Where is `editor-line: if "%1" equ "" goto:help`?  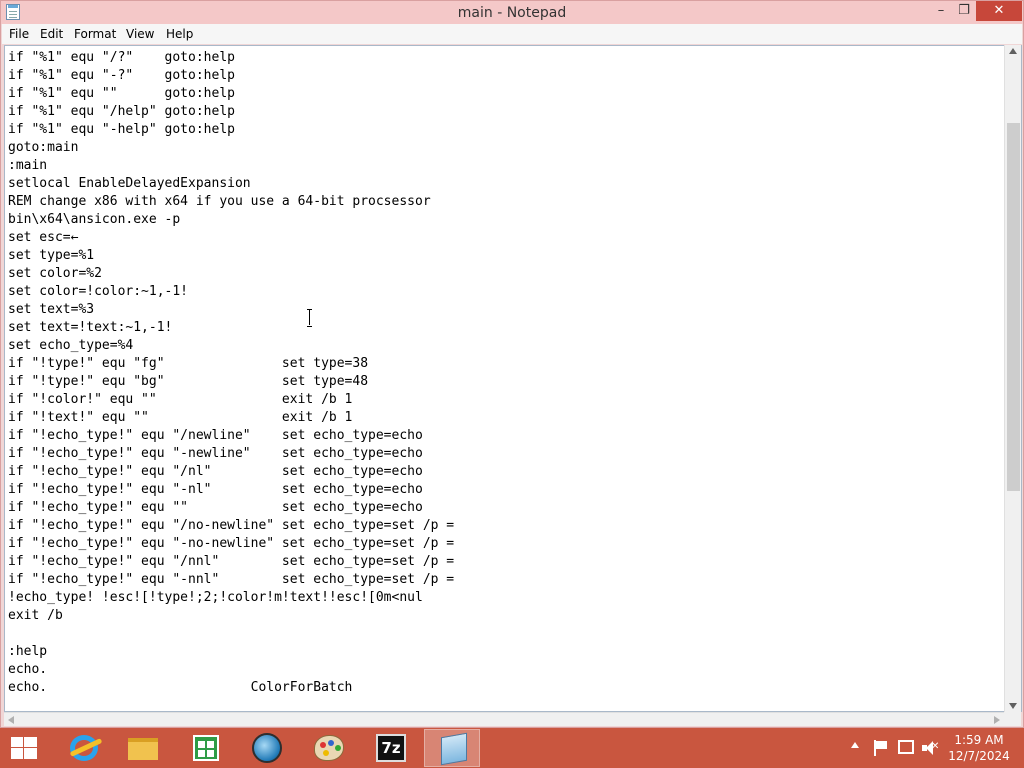 editor-line: if "%1" equ "" goto:help is located at coordinates (121, 93).